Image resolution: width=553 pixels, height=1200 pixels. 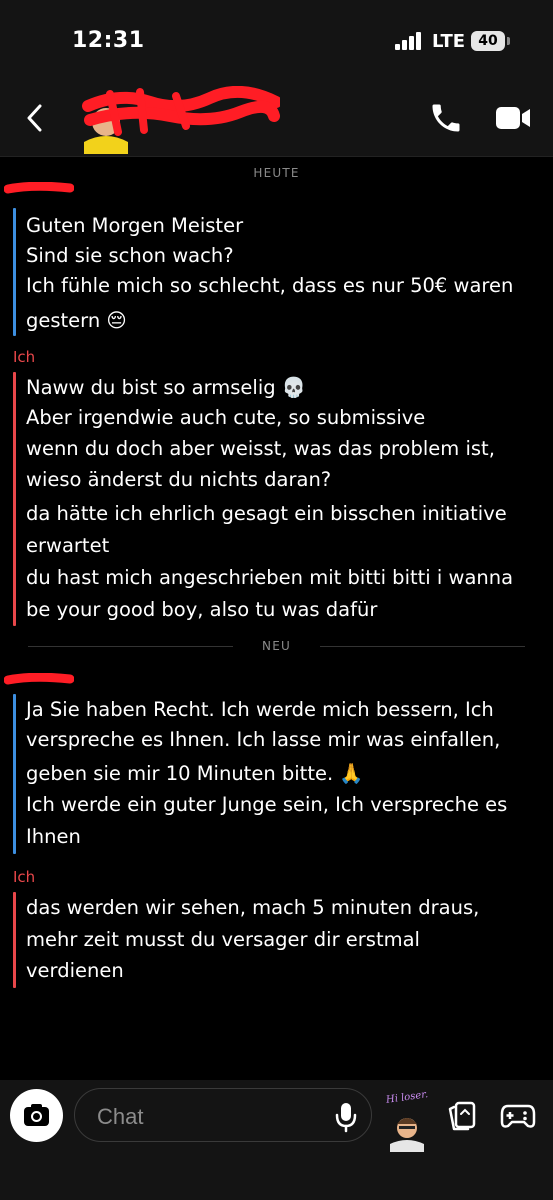 I want to click on video-call-button, so click(x=513, y=118).